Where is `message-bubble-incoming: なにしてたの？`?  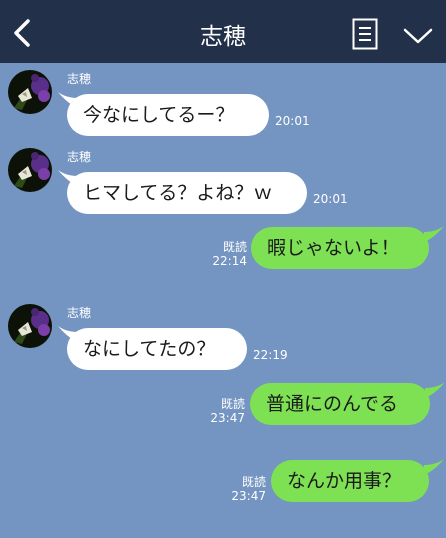 message-bubble-incoming: なにしてたの？ is located at coordinates (157, 349).